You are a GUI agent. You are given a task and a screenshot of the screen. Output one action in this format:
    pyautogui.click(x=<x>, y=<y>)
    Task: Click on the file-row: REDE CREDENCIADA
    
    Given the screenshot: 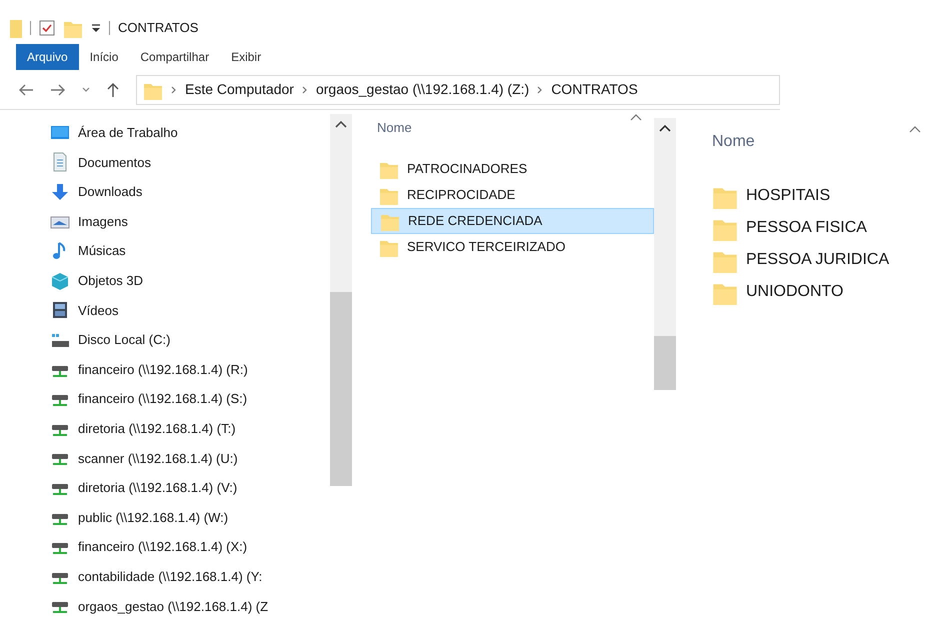 What is the action you would take?
    pyautogui.click(x=512, y=221)
    